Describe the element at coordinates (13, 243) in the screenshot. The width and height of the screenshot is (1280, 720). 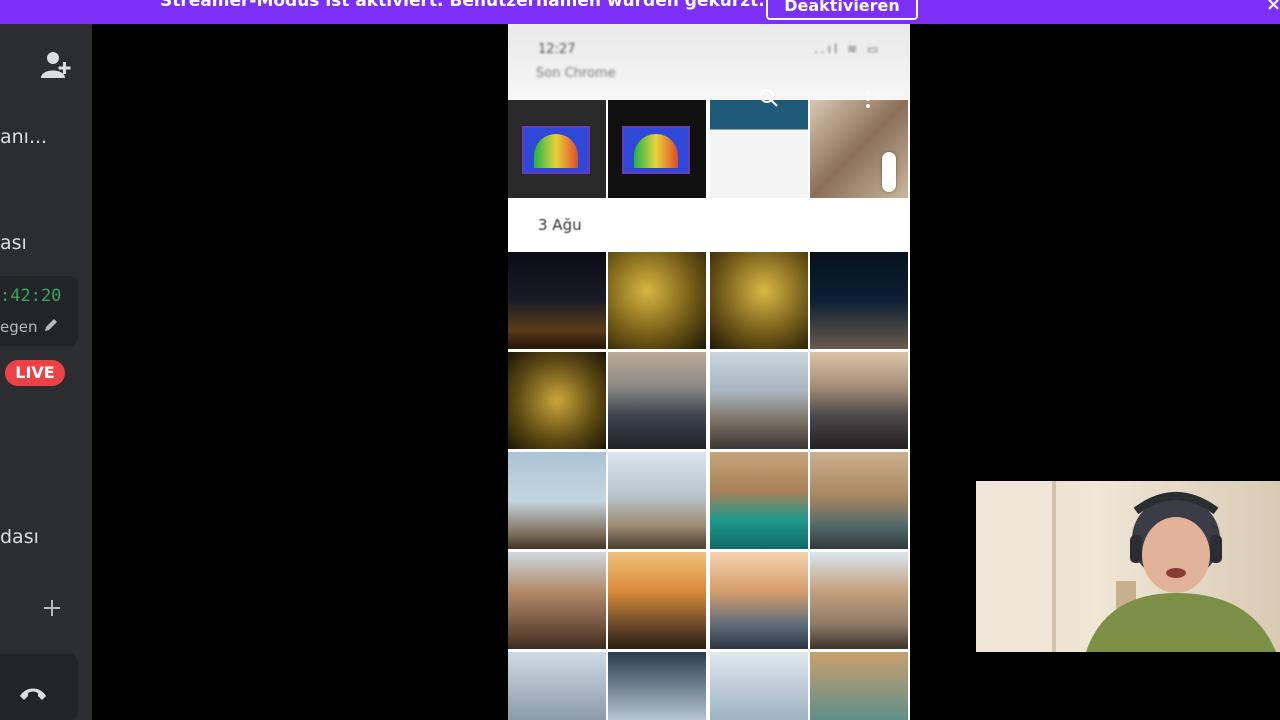
I see `sidebar-item-label: ası` at that location.